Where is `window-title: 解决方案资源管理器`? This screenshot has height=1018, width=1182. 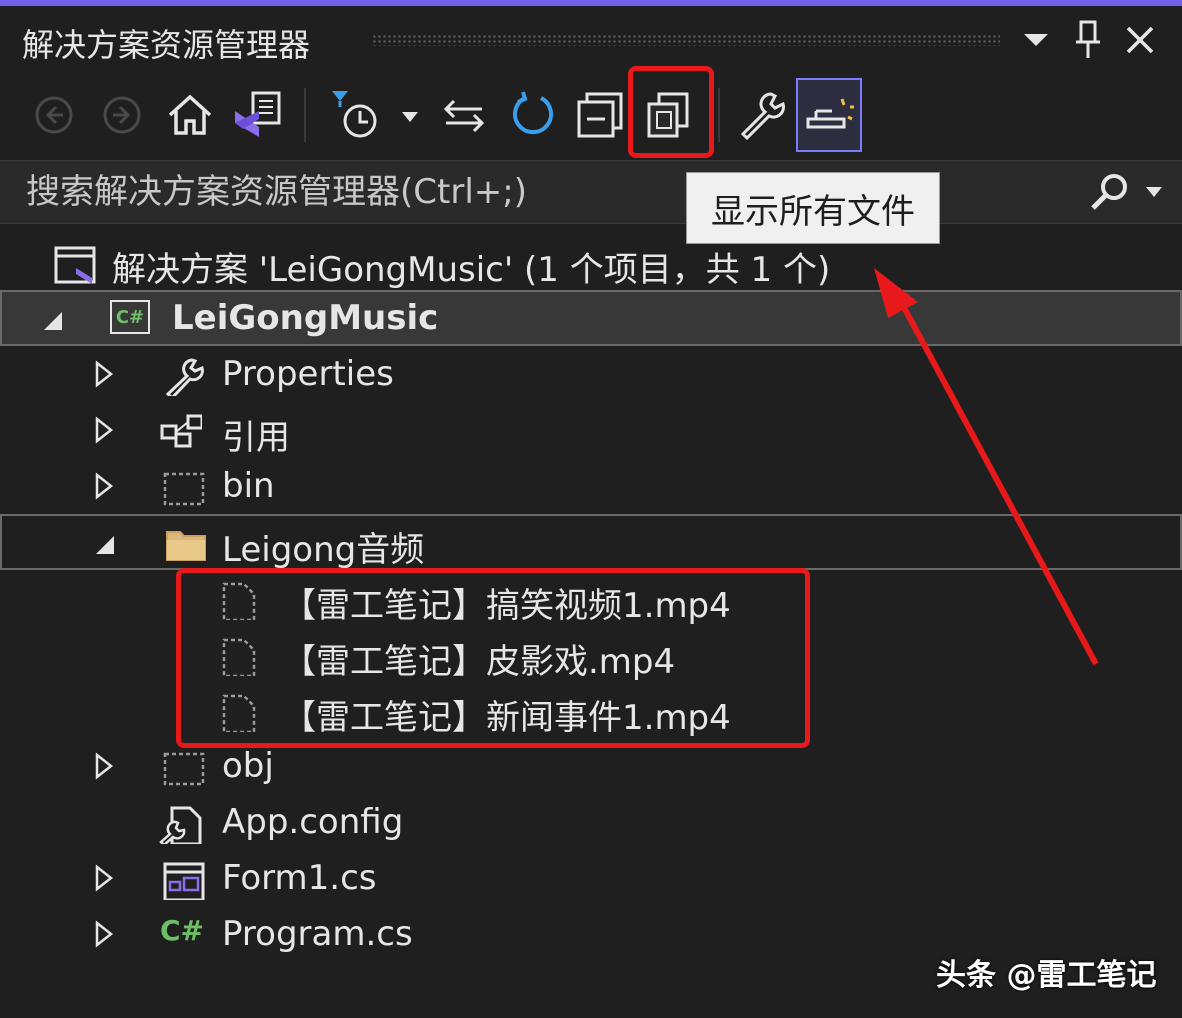
window-title: 解决方案资源管理器 is located at coordinates (166, 45).